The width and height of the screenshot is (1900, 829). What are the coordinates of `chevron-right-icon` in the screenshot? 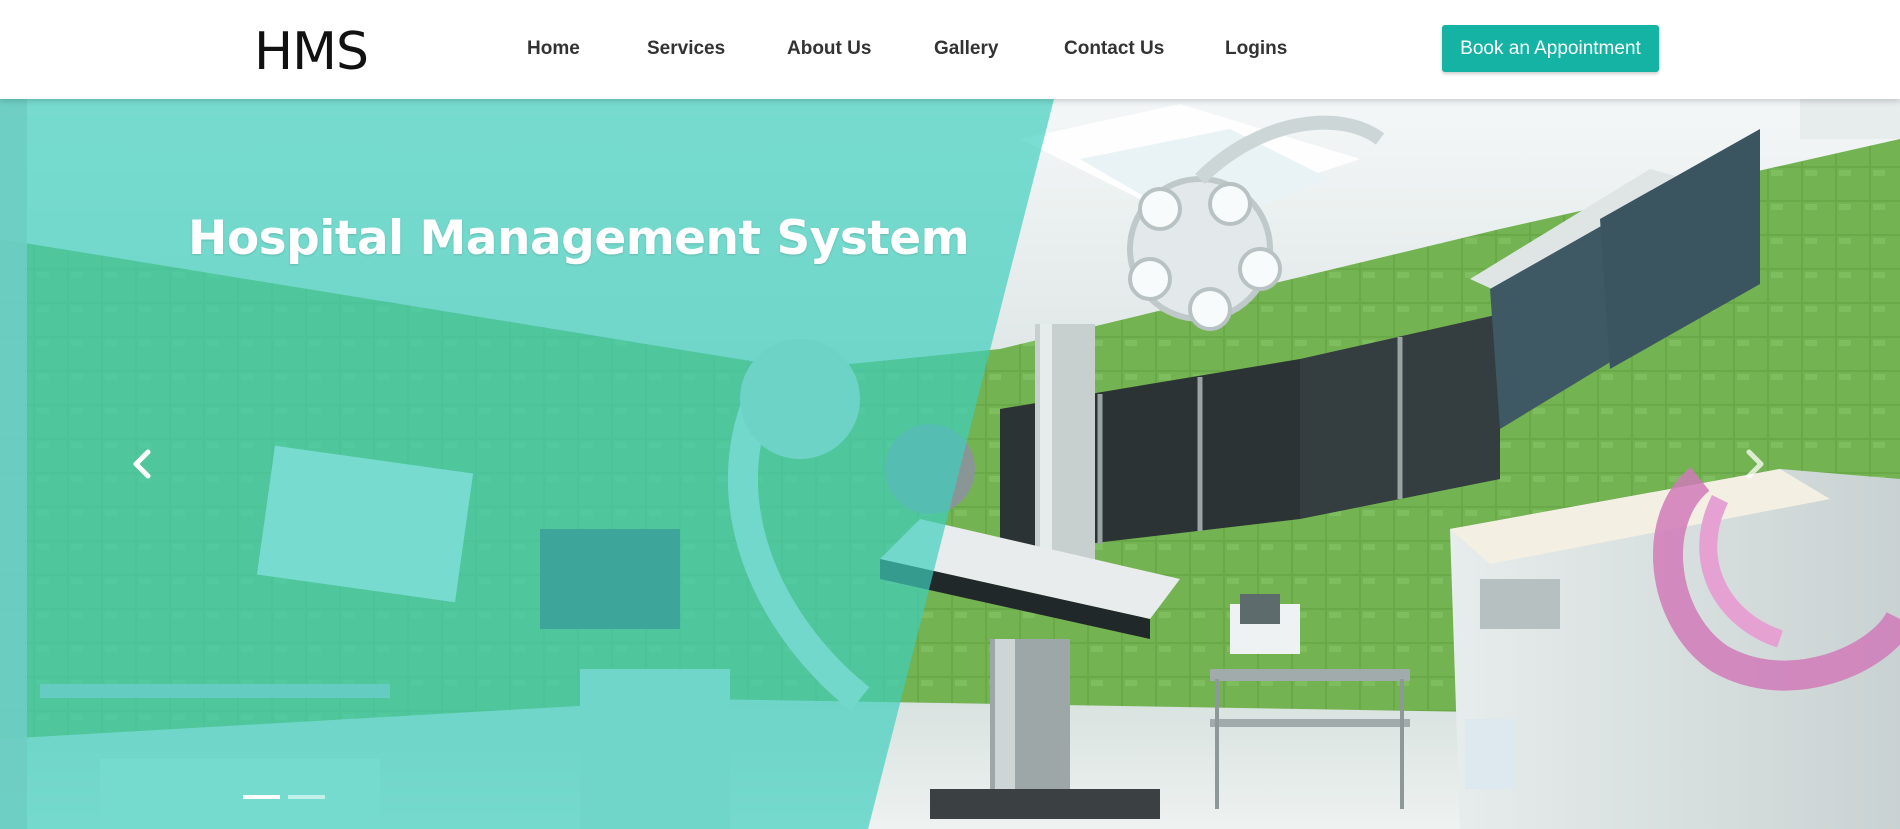 It's located at (1755, 464).